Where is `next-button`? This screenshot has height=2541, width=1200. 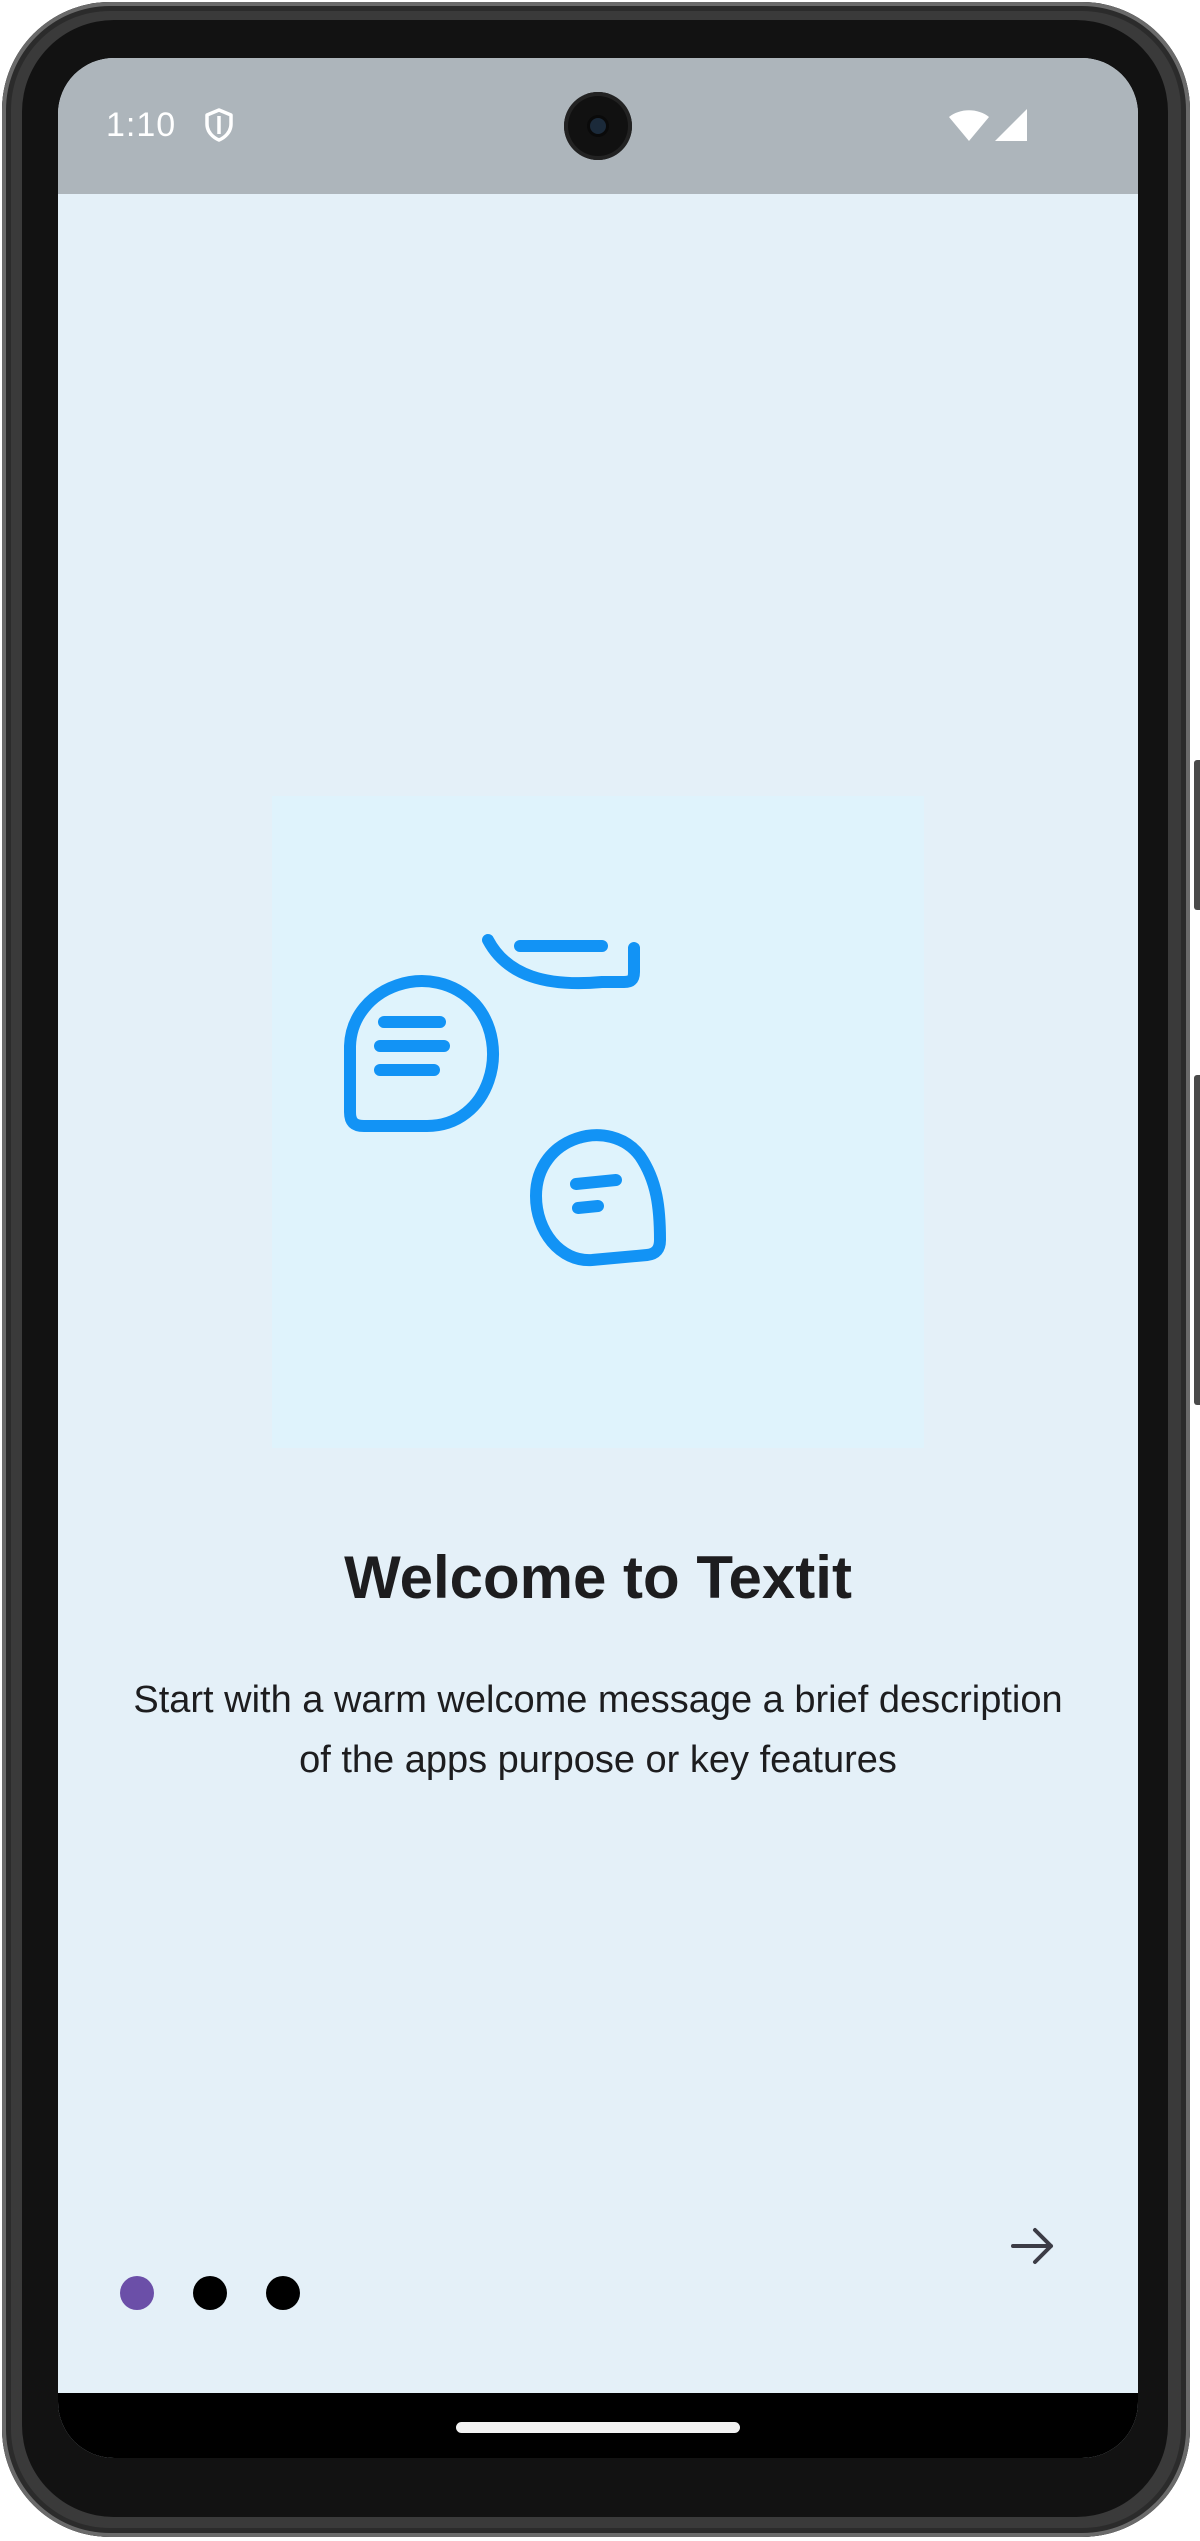 next-button is located at coordinates (1033, 2248).